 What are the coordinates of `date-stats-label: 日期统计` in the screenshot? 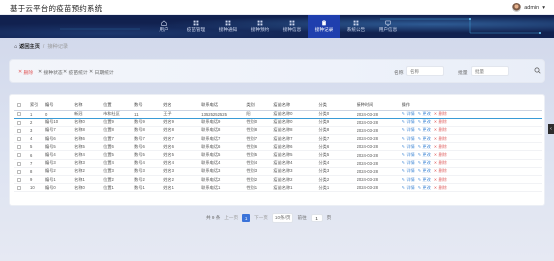 It's located at (104, 73).